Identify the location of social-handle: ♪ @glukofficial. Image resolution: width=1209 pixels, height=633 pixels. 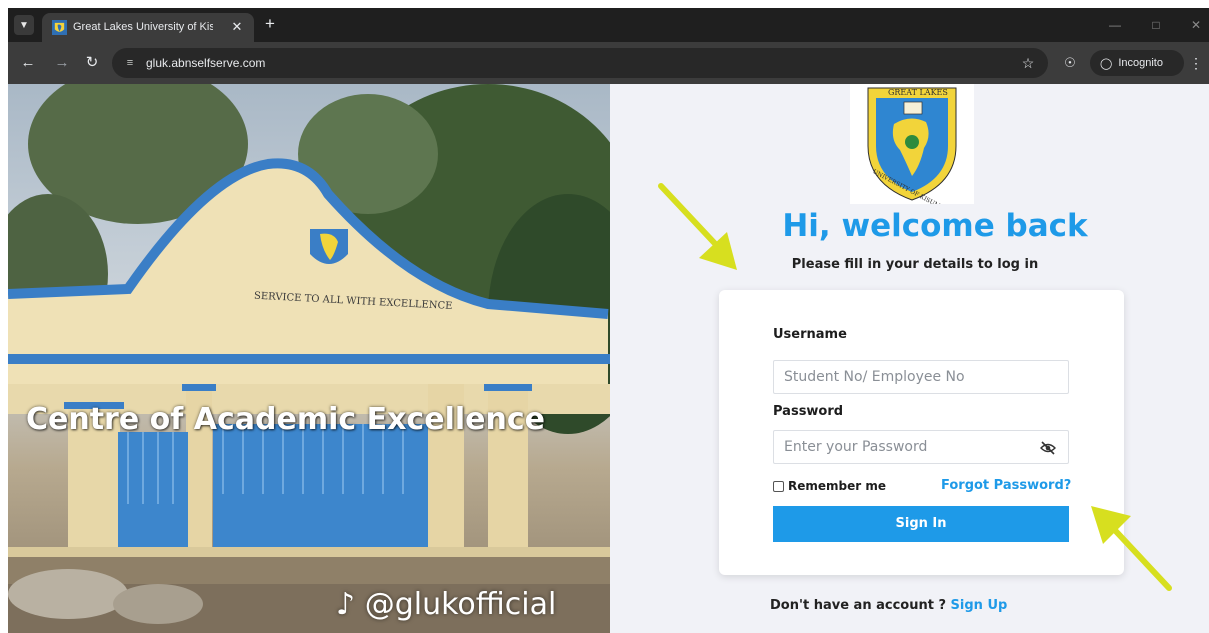
(446, 604).